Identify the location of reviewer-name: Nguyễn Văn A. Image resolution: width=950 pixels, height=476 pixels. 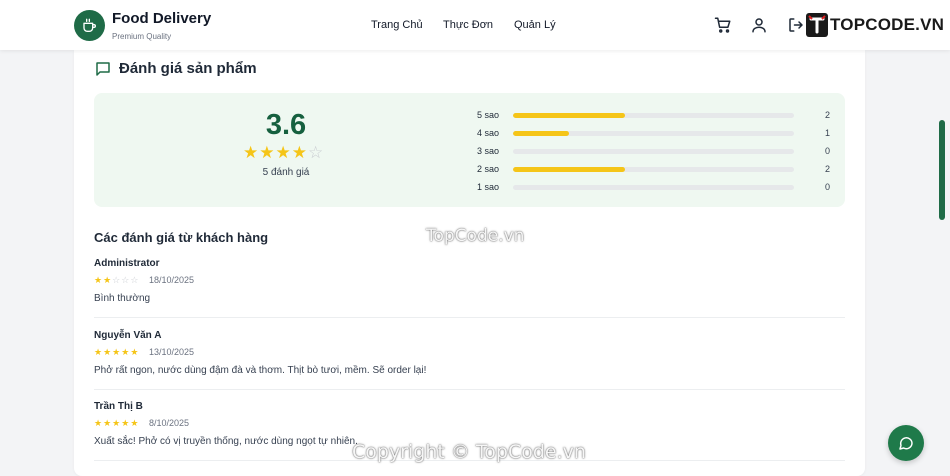
(128, 335).